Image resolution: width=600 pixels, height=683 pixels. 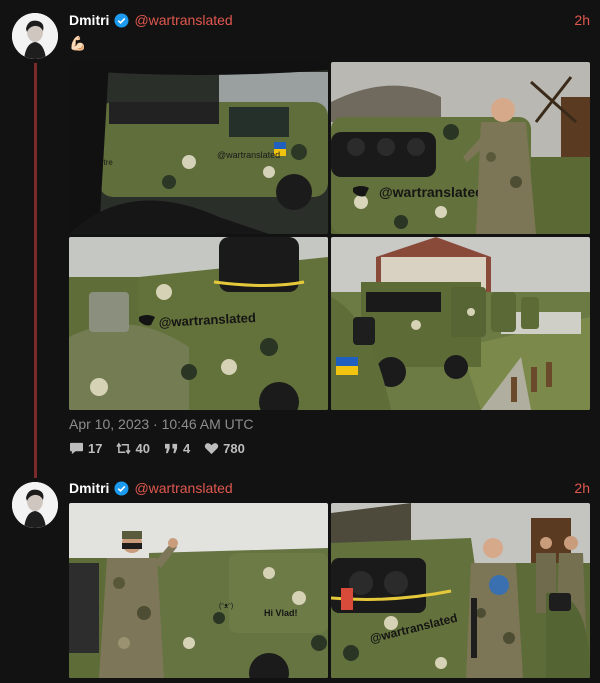 What do you see at coordinates (171, 448) in the screenshot?
I see `quote-icon` at bounding box center [171, 448].